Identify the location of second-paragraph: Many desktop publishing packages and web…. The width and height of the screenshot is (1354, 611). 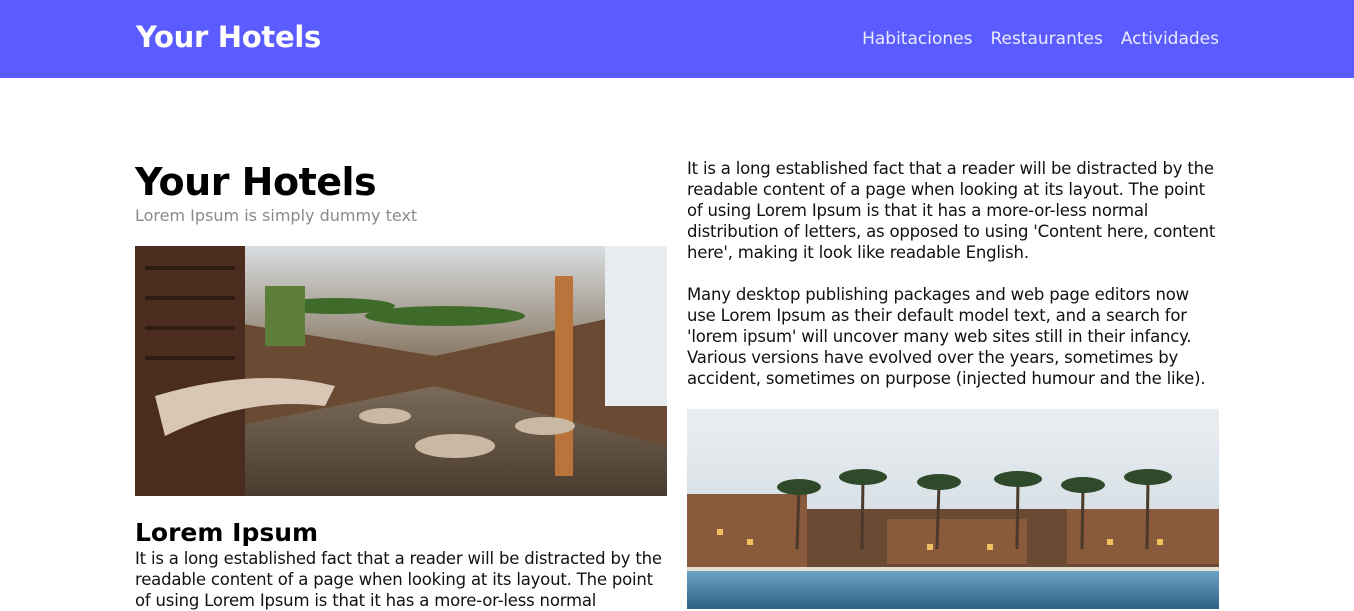
(946, 336).